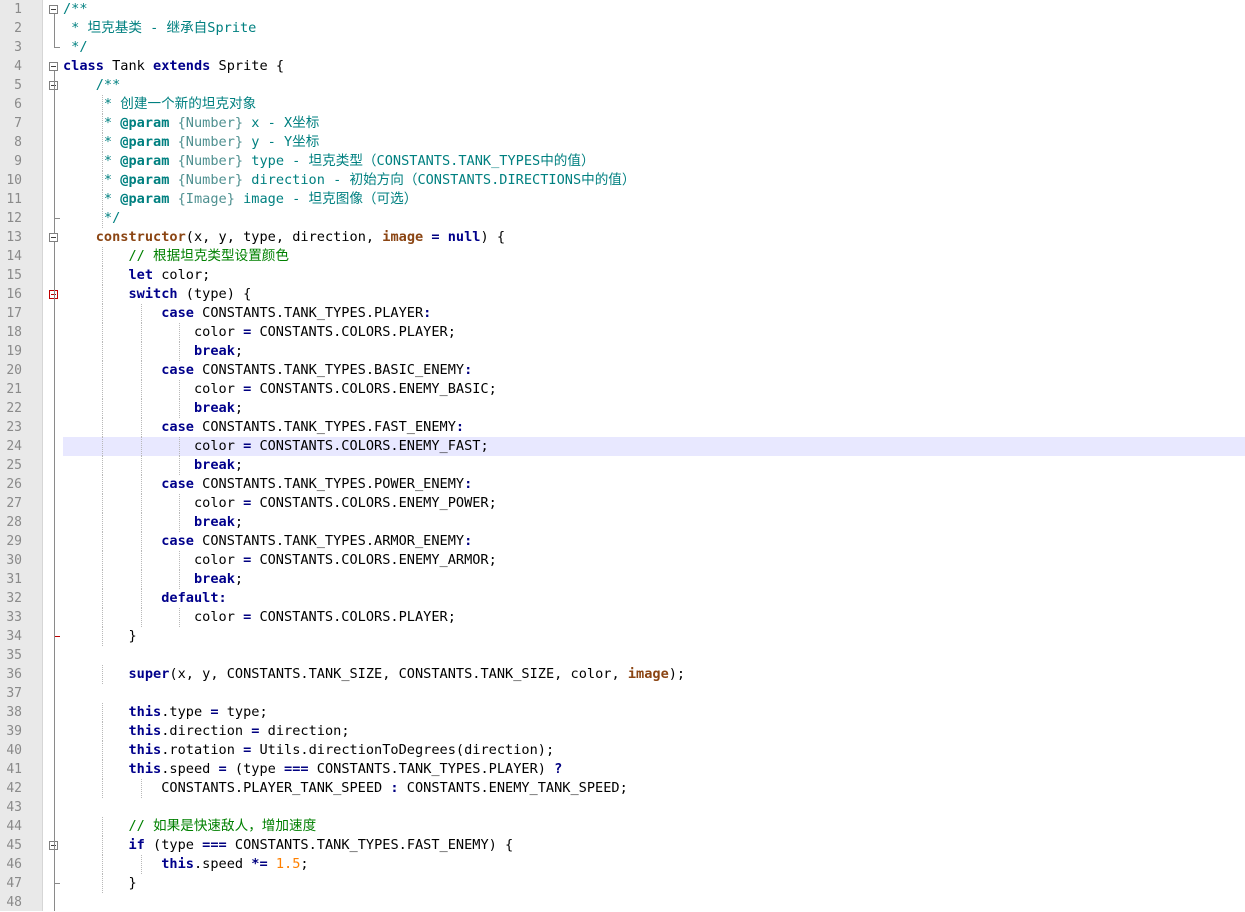  What do you see at coordinates (654, 294) in the screenshot?
I see `code-text: switch (type) {` at bounding box center [654, 294].